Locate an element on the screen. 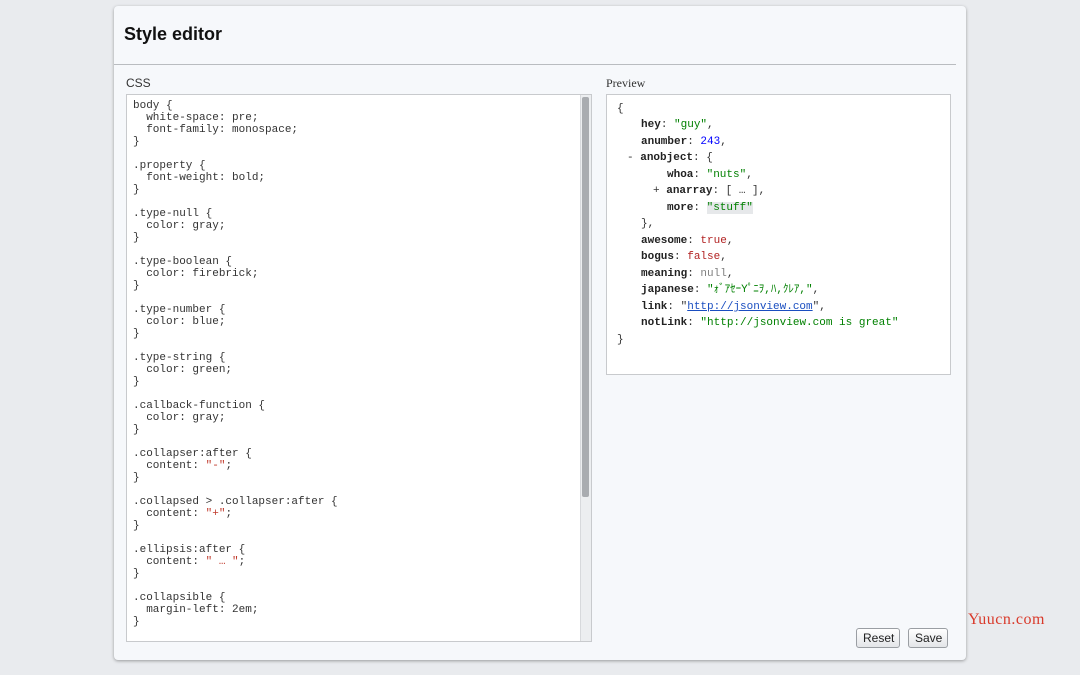  json-row-anumber: anumber: 243, is located at coordinates (684, 142).